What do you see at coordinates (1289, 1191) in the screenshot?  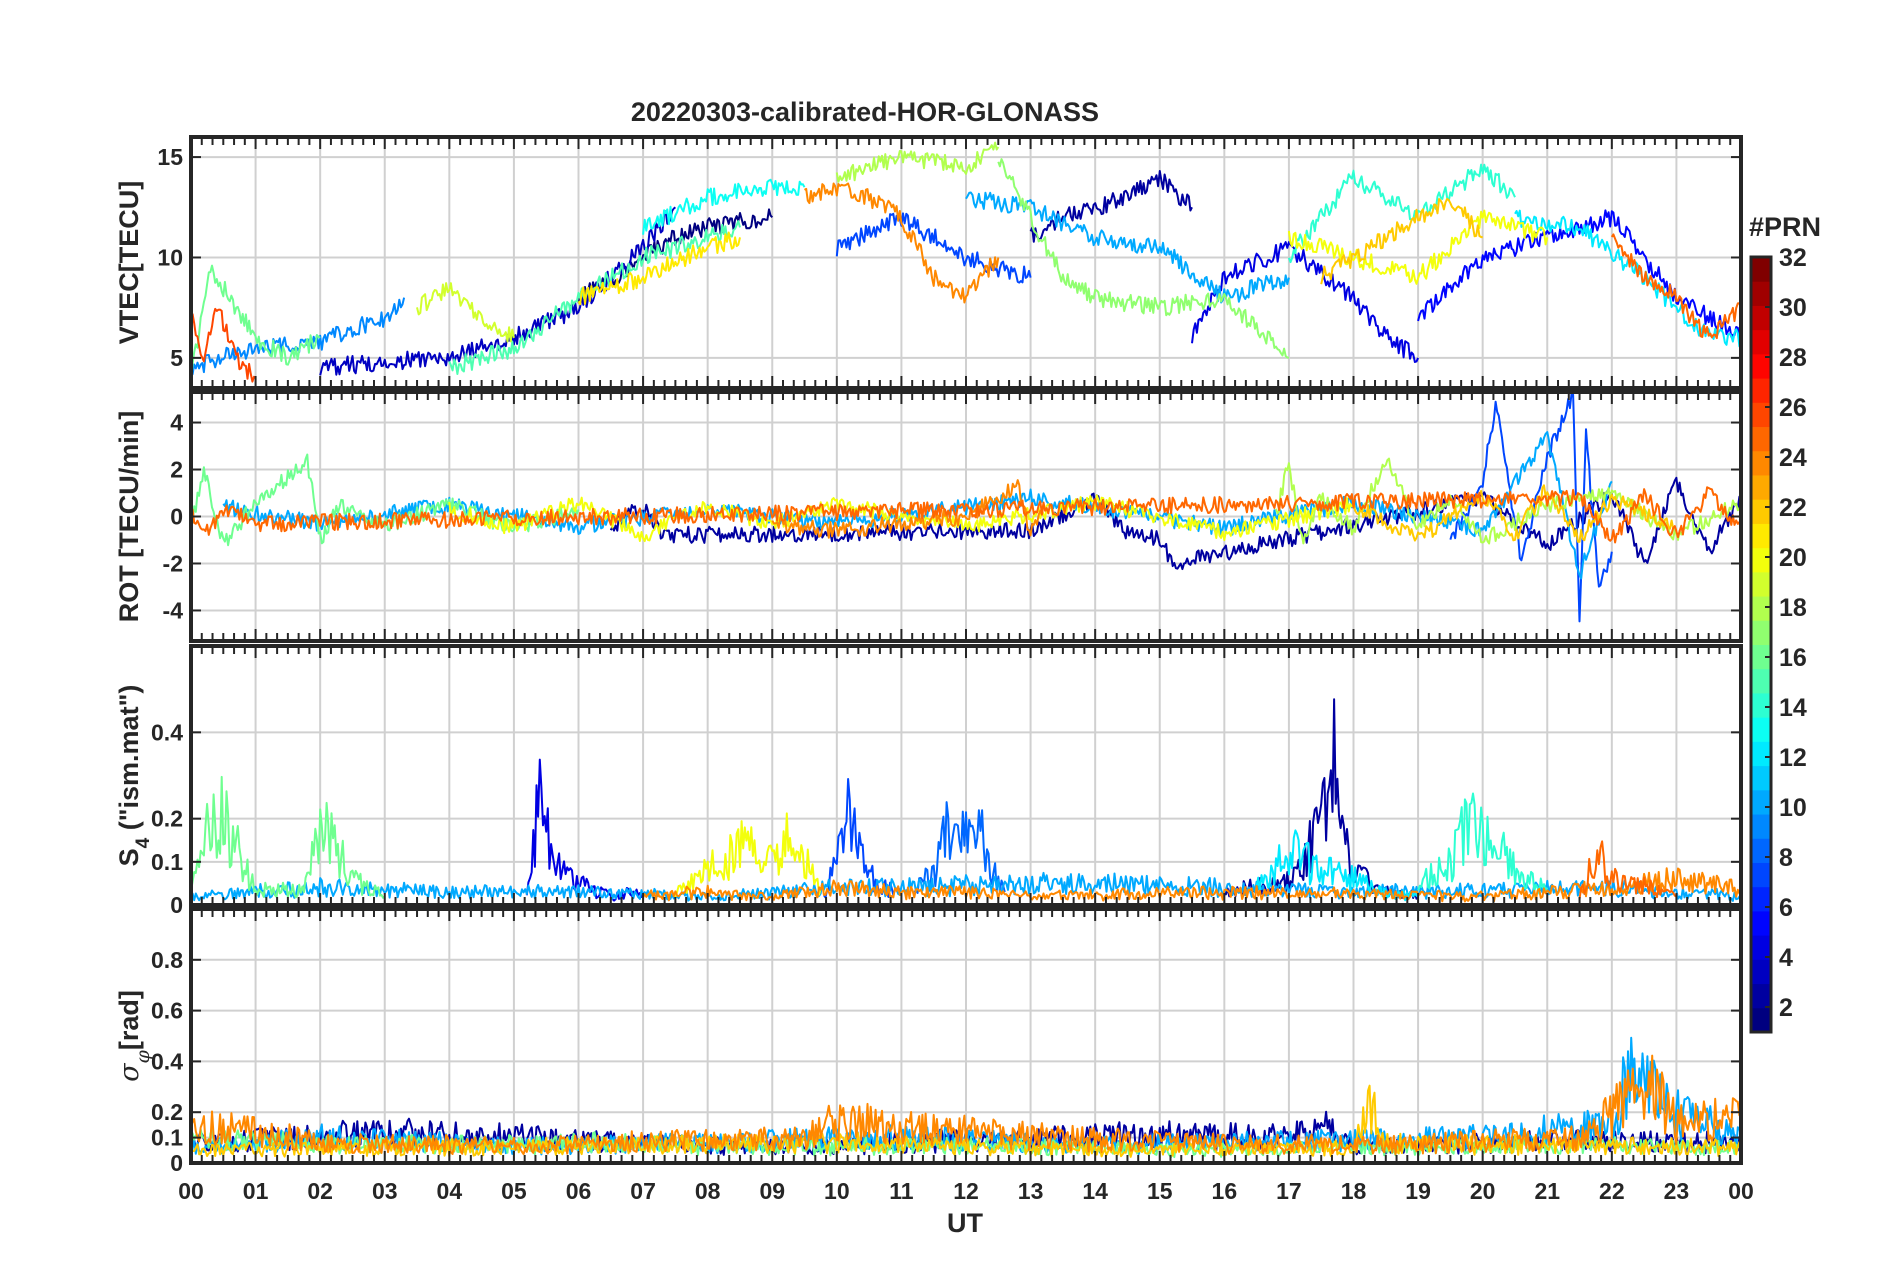 I see `x-tick-label: 17` at bounding box center [1289, 1191].